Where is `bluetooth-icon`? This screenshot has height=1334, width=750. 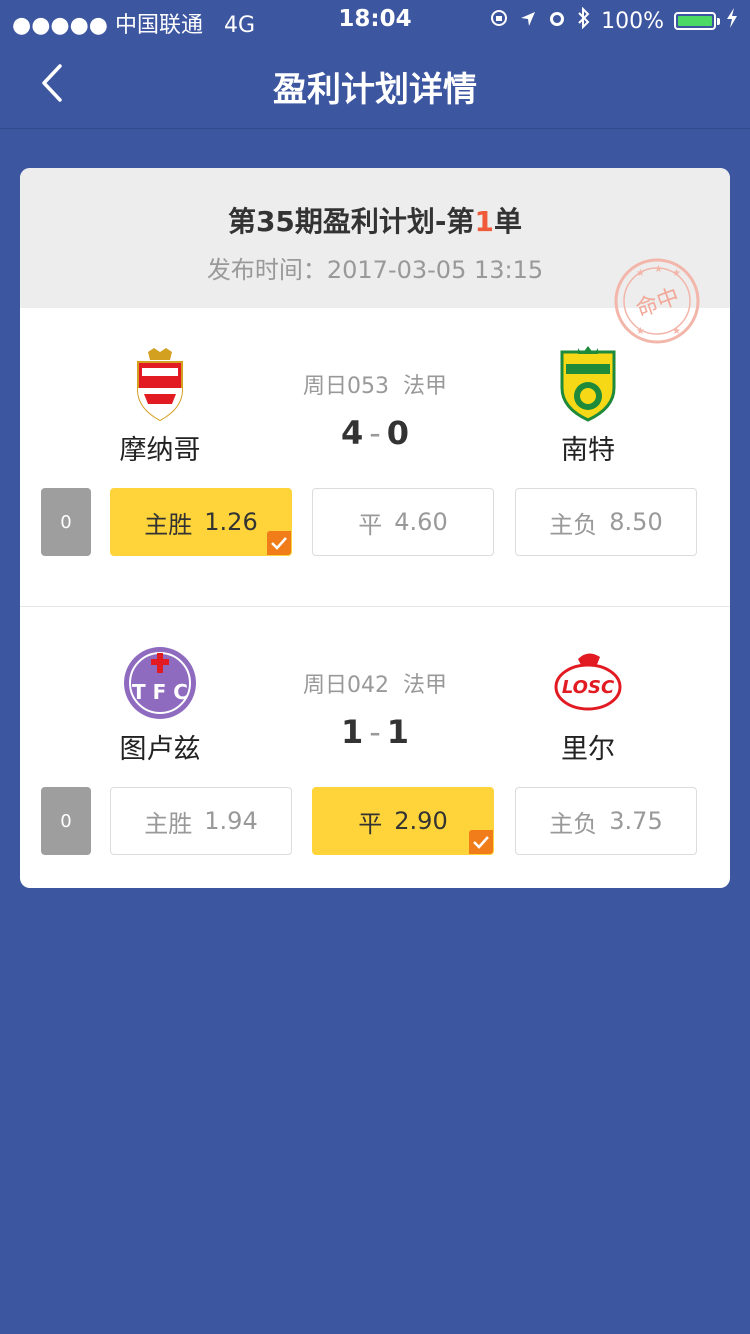 bluetooth-icon is located at coordinates (584, 20).